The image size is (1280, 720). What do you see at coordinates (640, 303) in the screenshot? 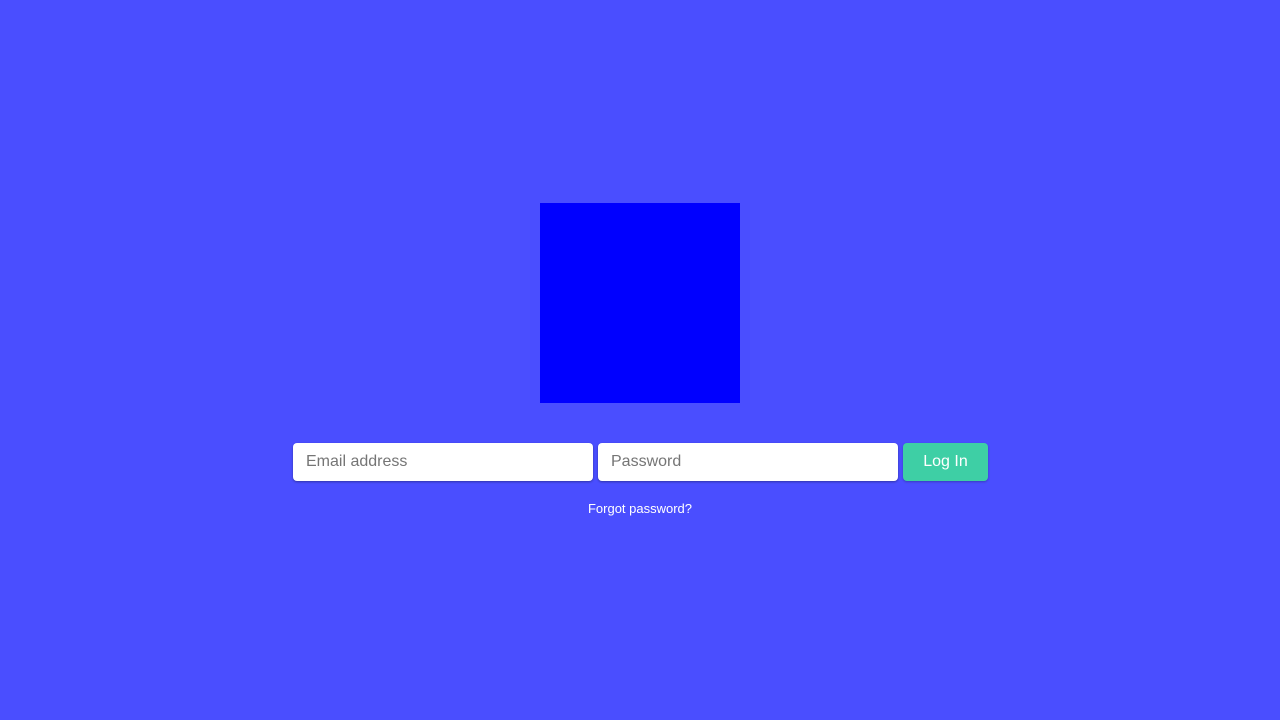
I see `logo` at bounding box center [640, 303].